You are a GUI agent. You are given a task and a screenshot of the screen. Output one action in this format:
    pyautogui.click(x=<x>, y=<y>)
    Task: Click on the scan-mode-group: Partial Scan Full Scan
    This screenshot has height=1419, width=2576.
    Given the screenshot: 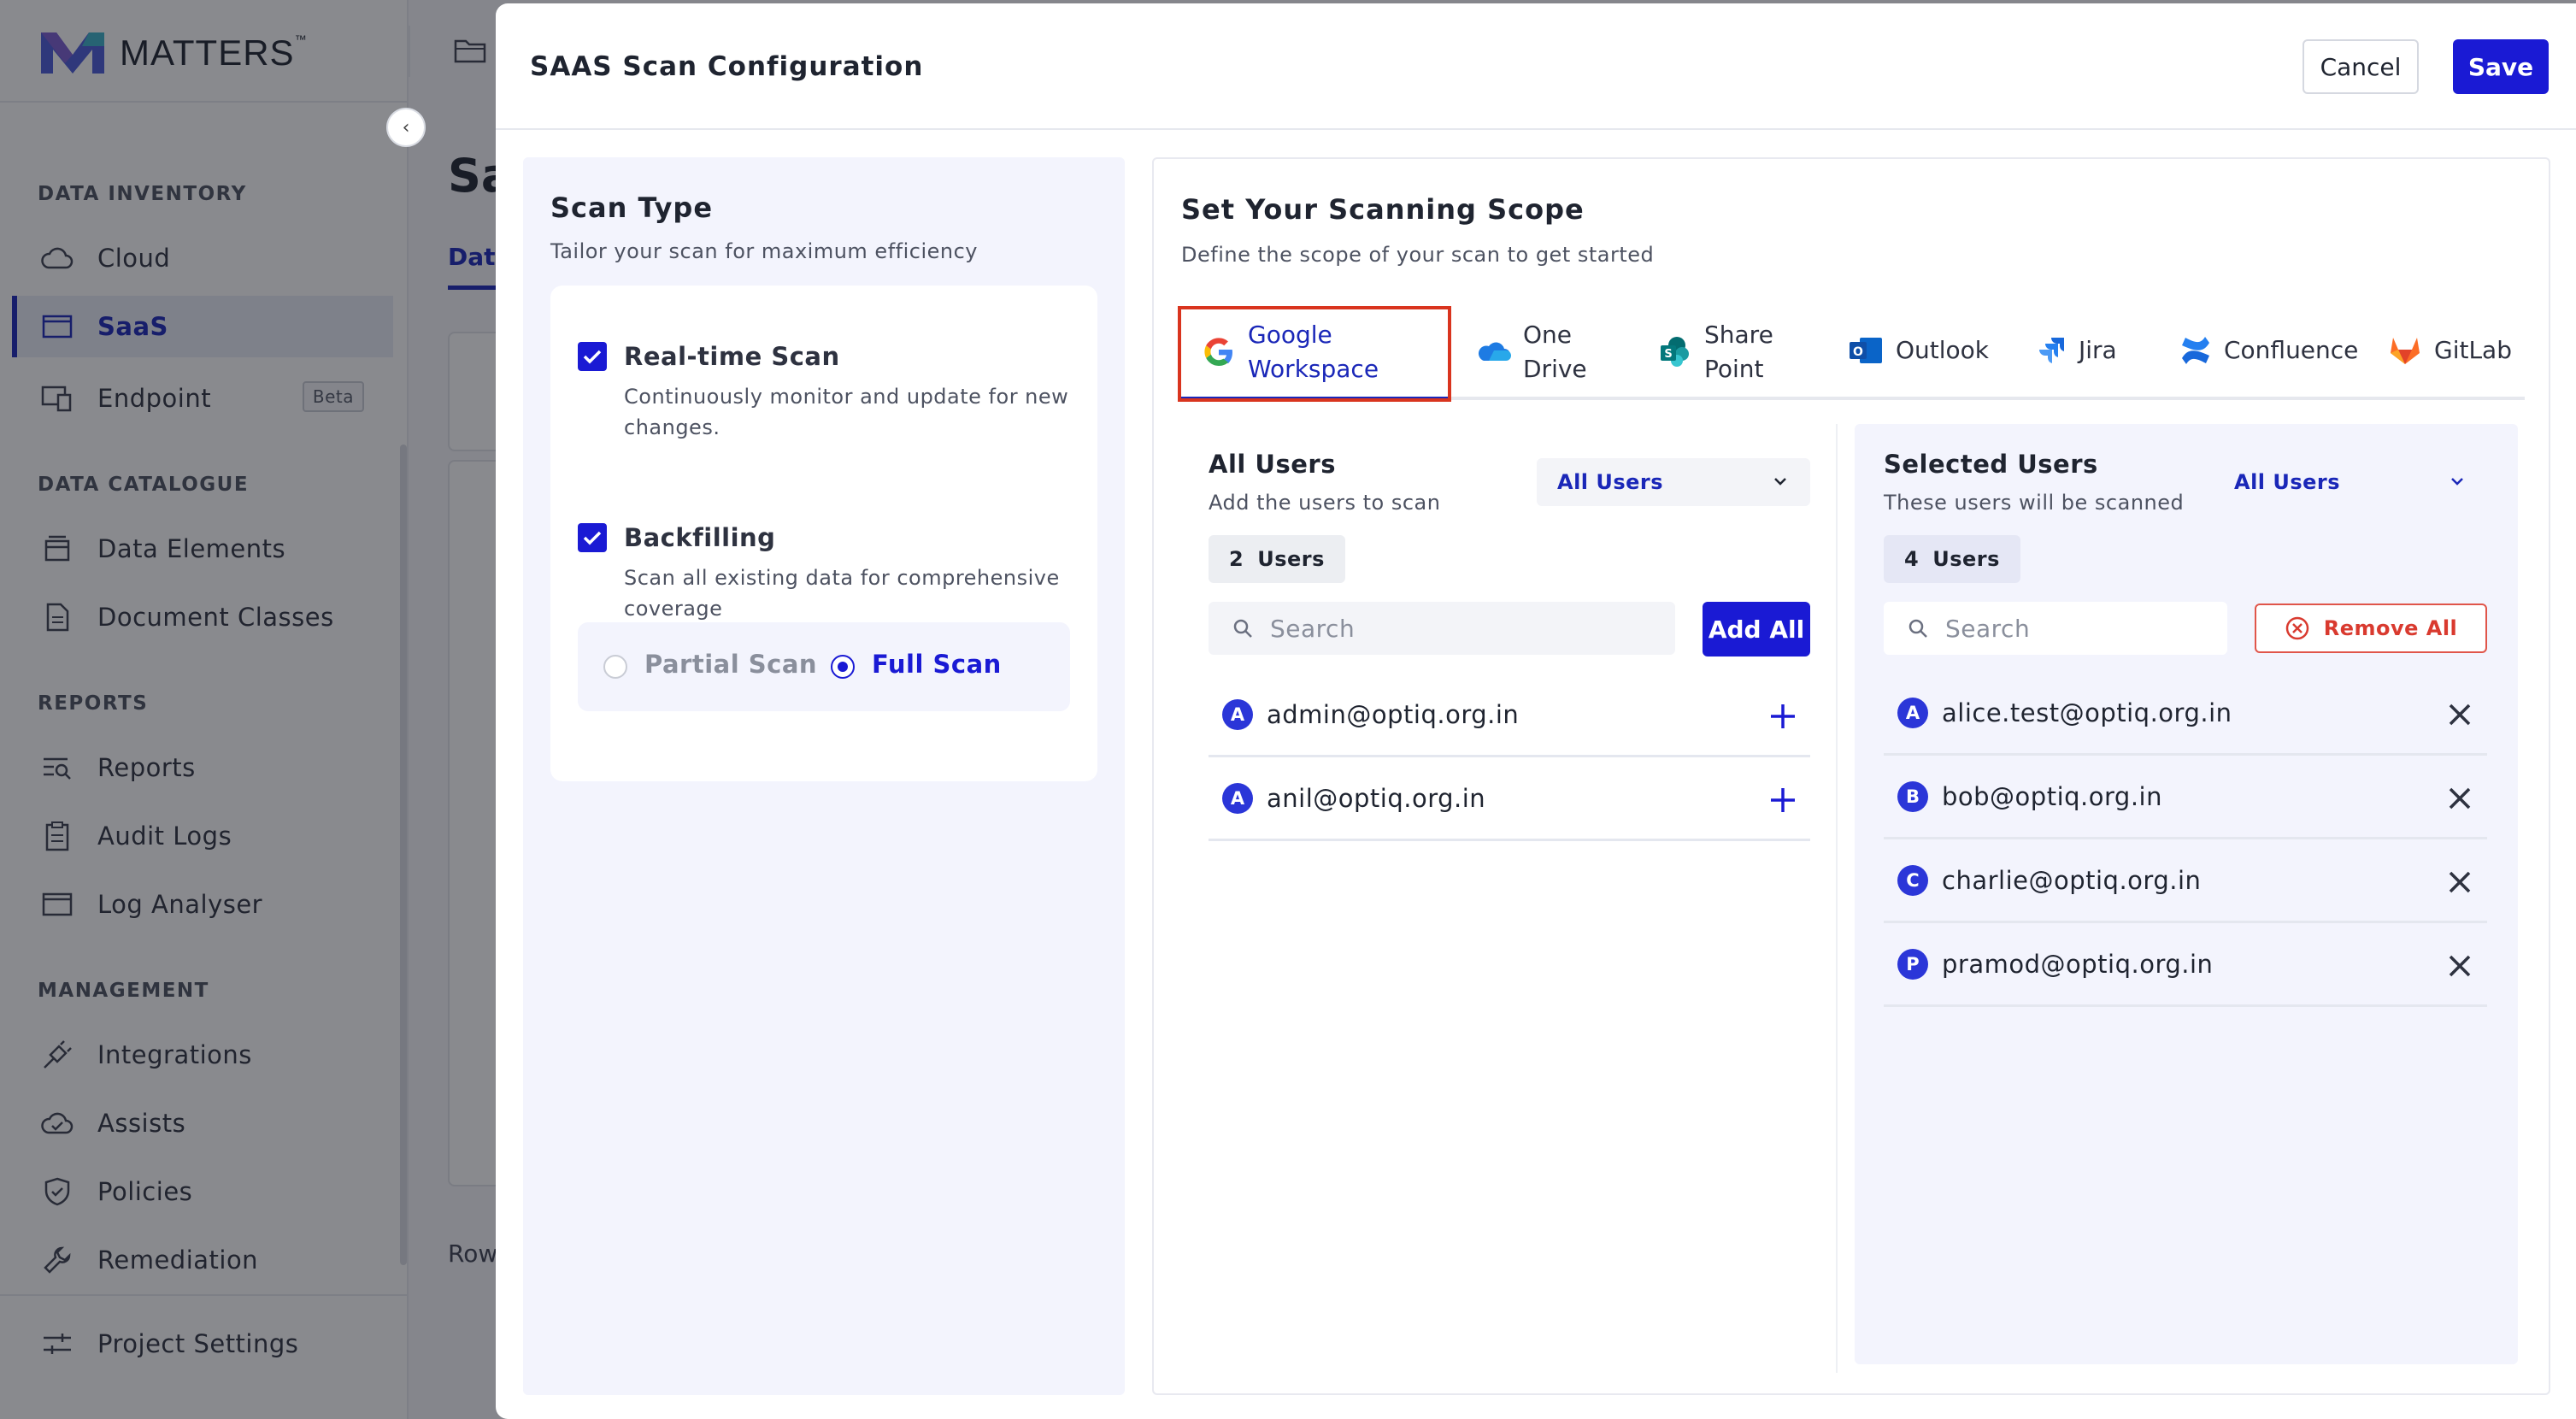 What is the action you would take?
    pyautogui.click(x=824, y=666)
    